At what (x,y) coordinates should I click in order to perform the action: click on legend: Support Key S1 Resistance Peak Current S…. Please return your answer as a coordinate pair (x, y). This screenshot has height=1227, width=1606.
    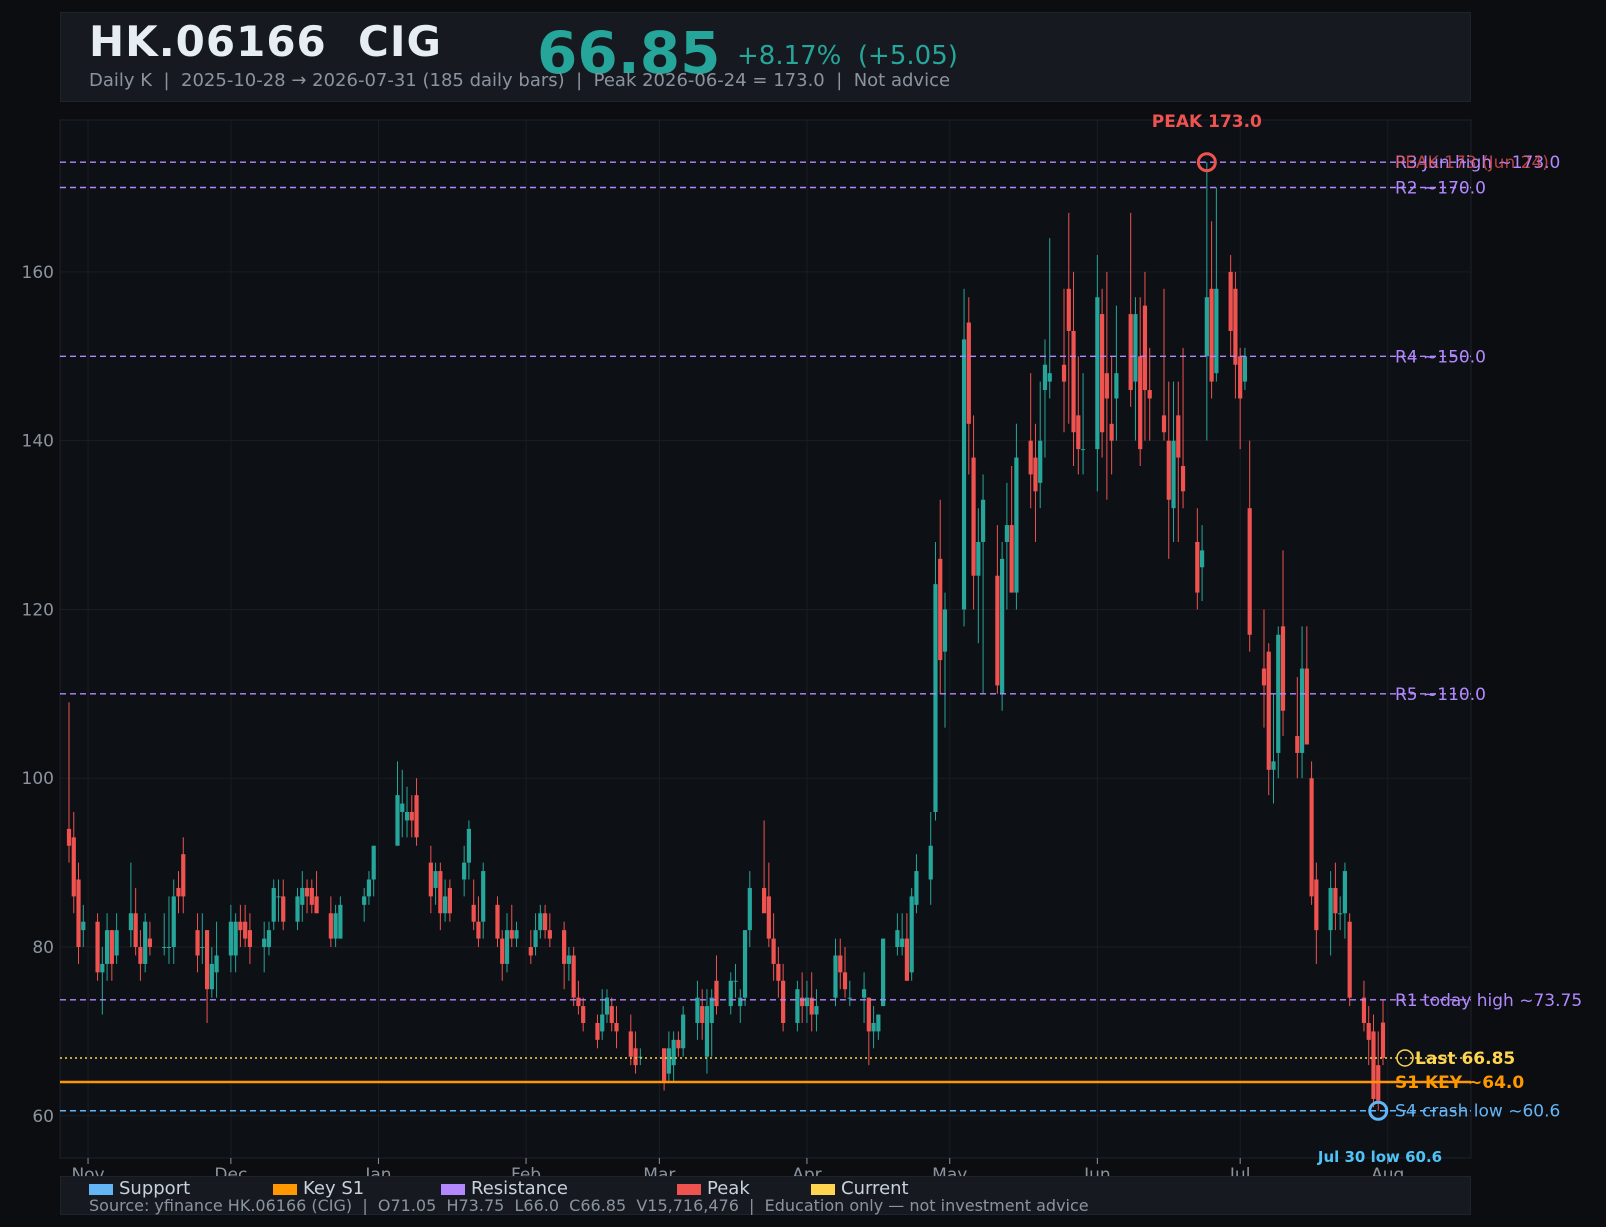
    Looking at the image, I should click on (765, 1195).